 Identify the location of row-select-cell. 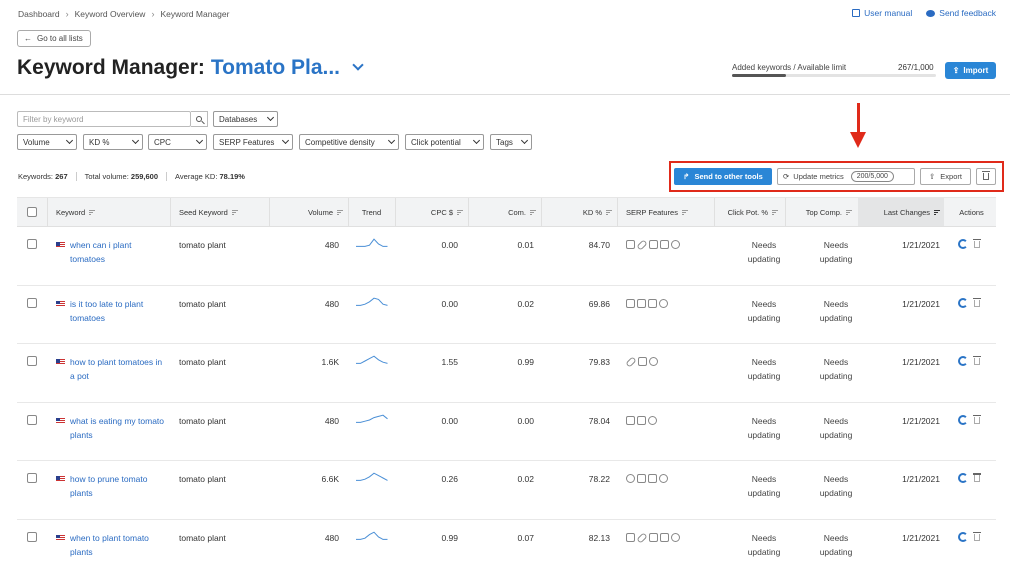
(32, 297).